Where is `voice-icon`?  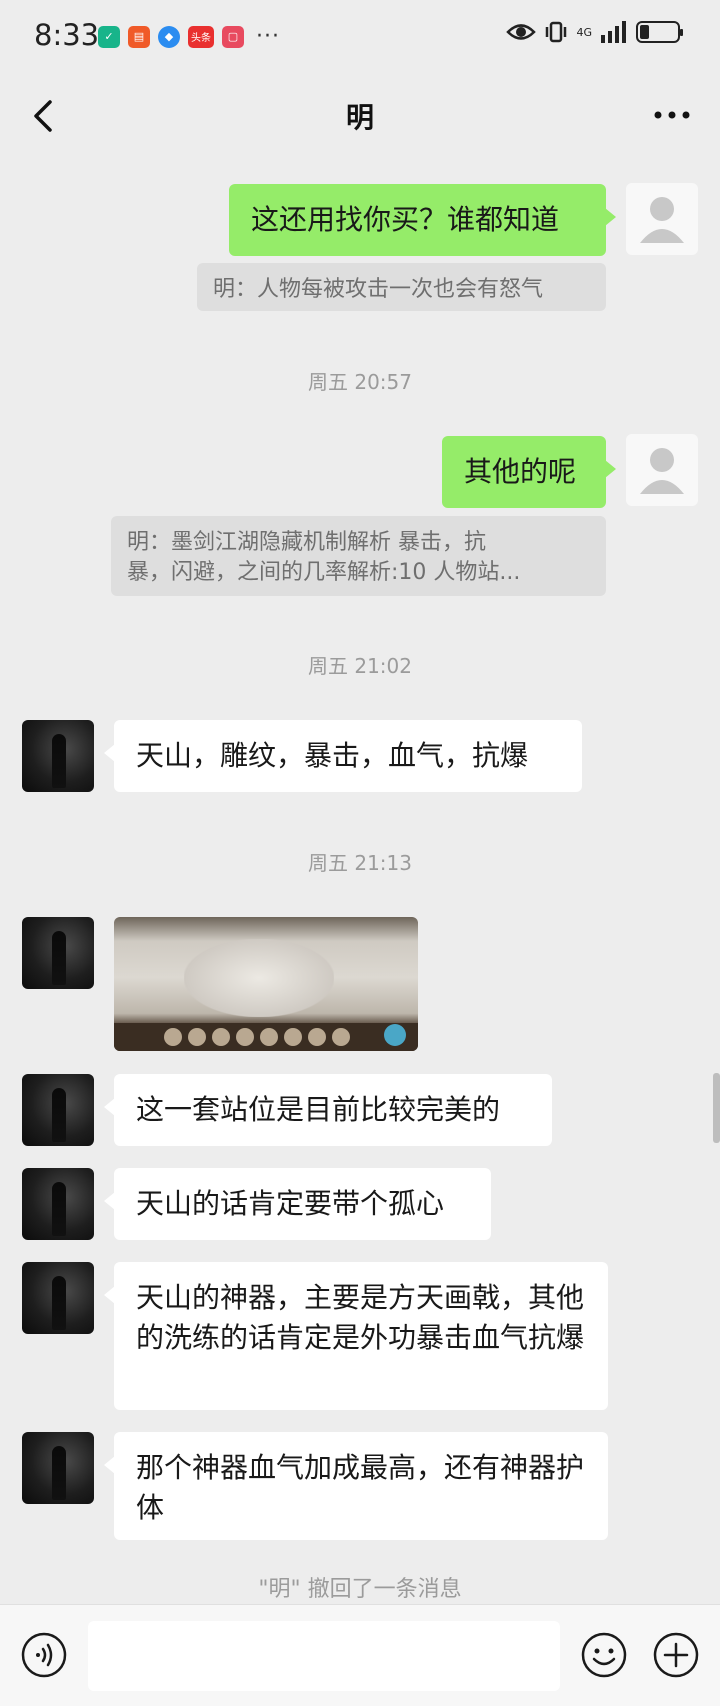
voice-icon is located at coordinates (44, 1655).